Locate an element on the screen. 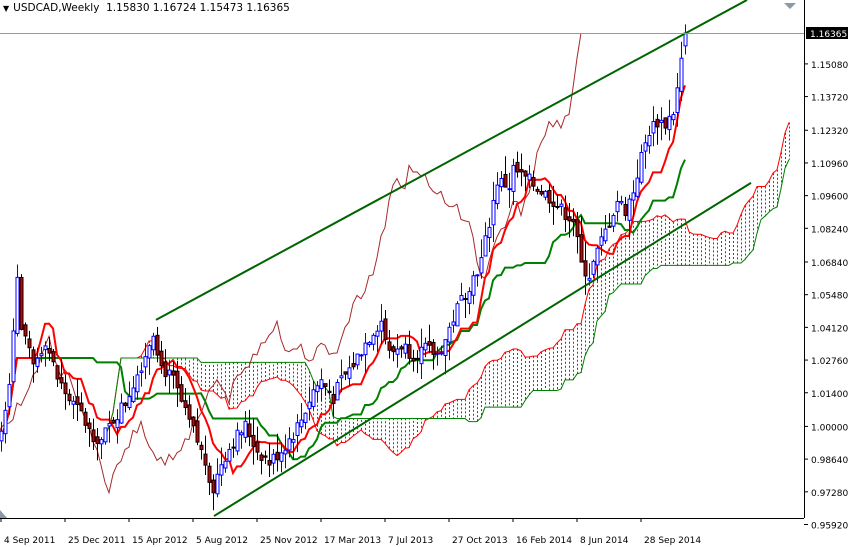 This screenshot has height=547, width=848. price-tick-label: 1.00000 is located at coordinates (829, 428).